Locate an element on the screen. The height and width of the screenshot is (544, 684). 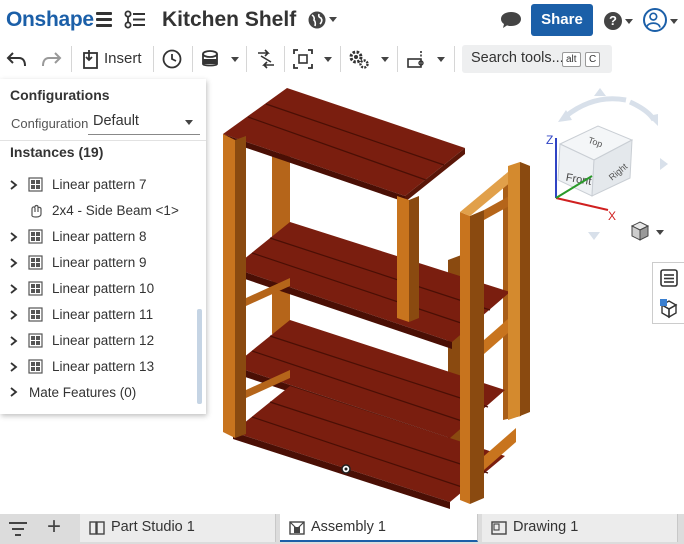
panel-scrollbar-thumb is located at coordinates (199, 356).